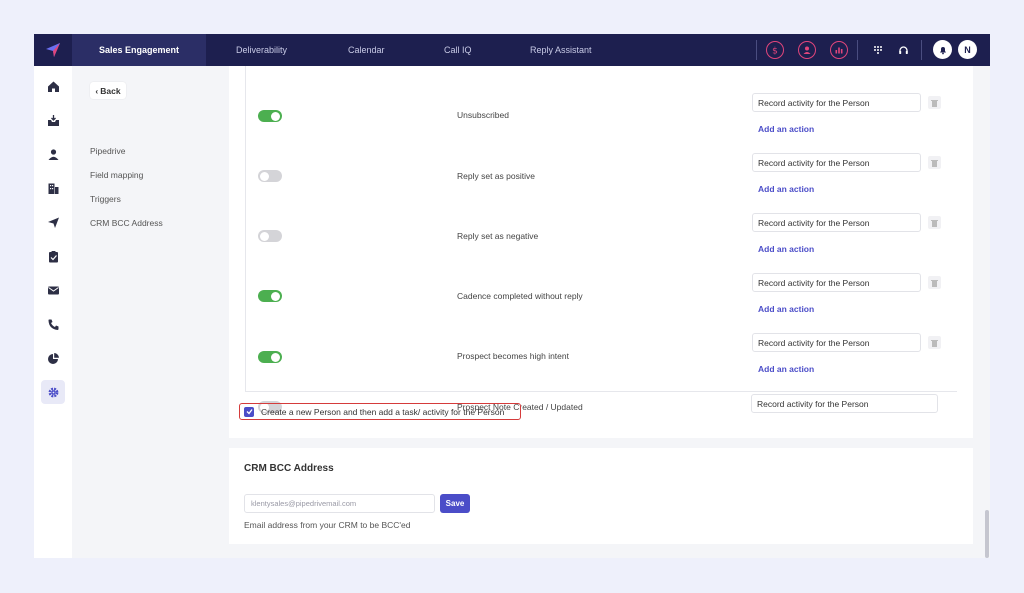 This screenshot has width=1024, height=593. What do you see at coordinates (53, 188) in the screenshot?
I see `accounts-icon` at bounding box center [53, 188].